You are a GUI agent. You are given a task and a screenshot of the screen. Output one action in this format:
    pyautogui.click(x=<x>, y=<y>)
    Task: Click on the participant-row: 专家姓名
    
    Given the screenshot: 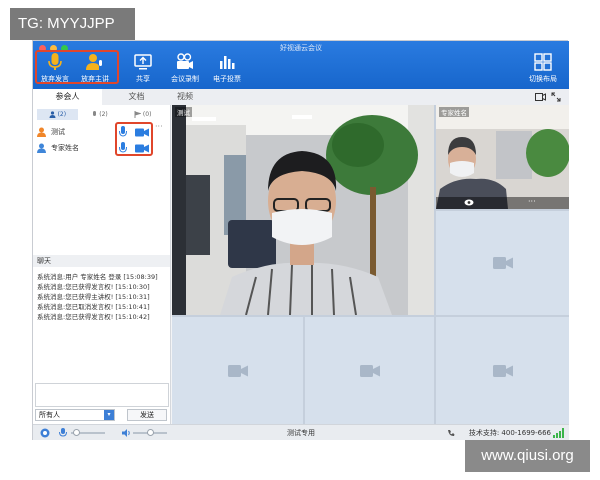 What is the action you would take?
    pyautogui.click(x=58, y=148)
    